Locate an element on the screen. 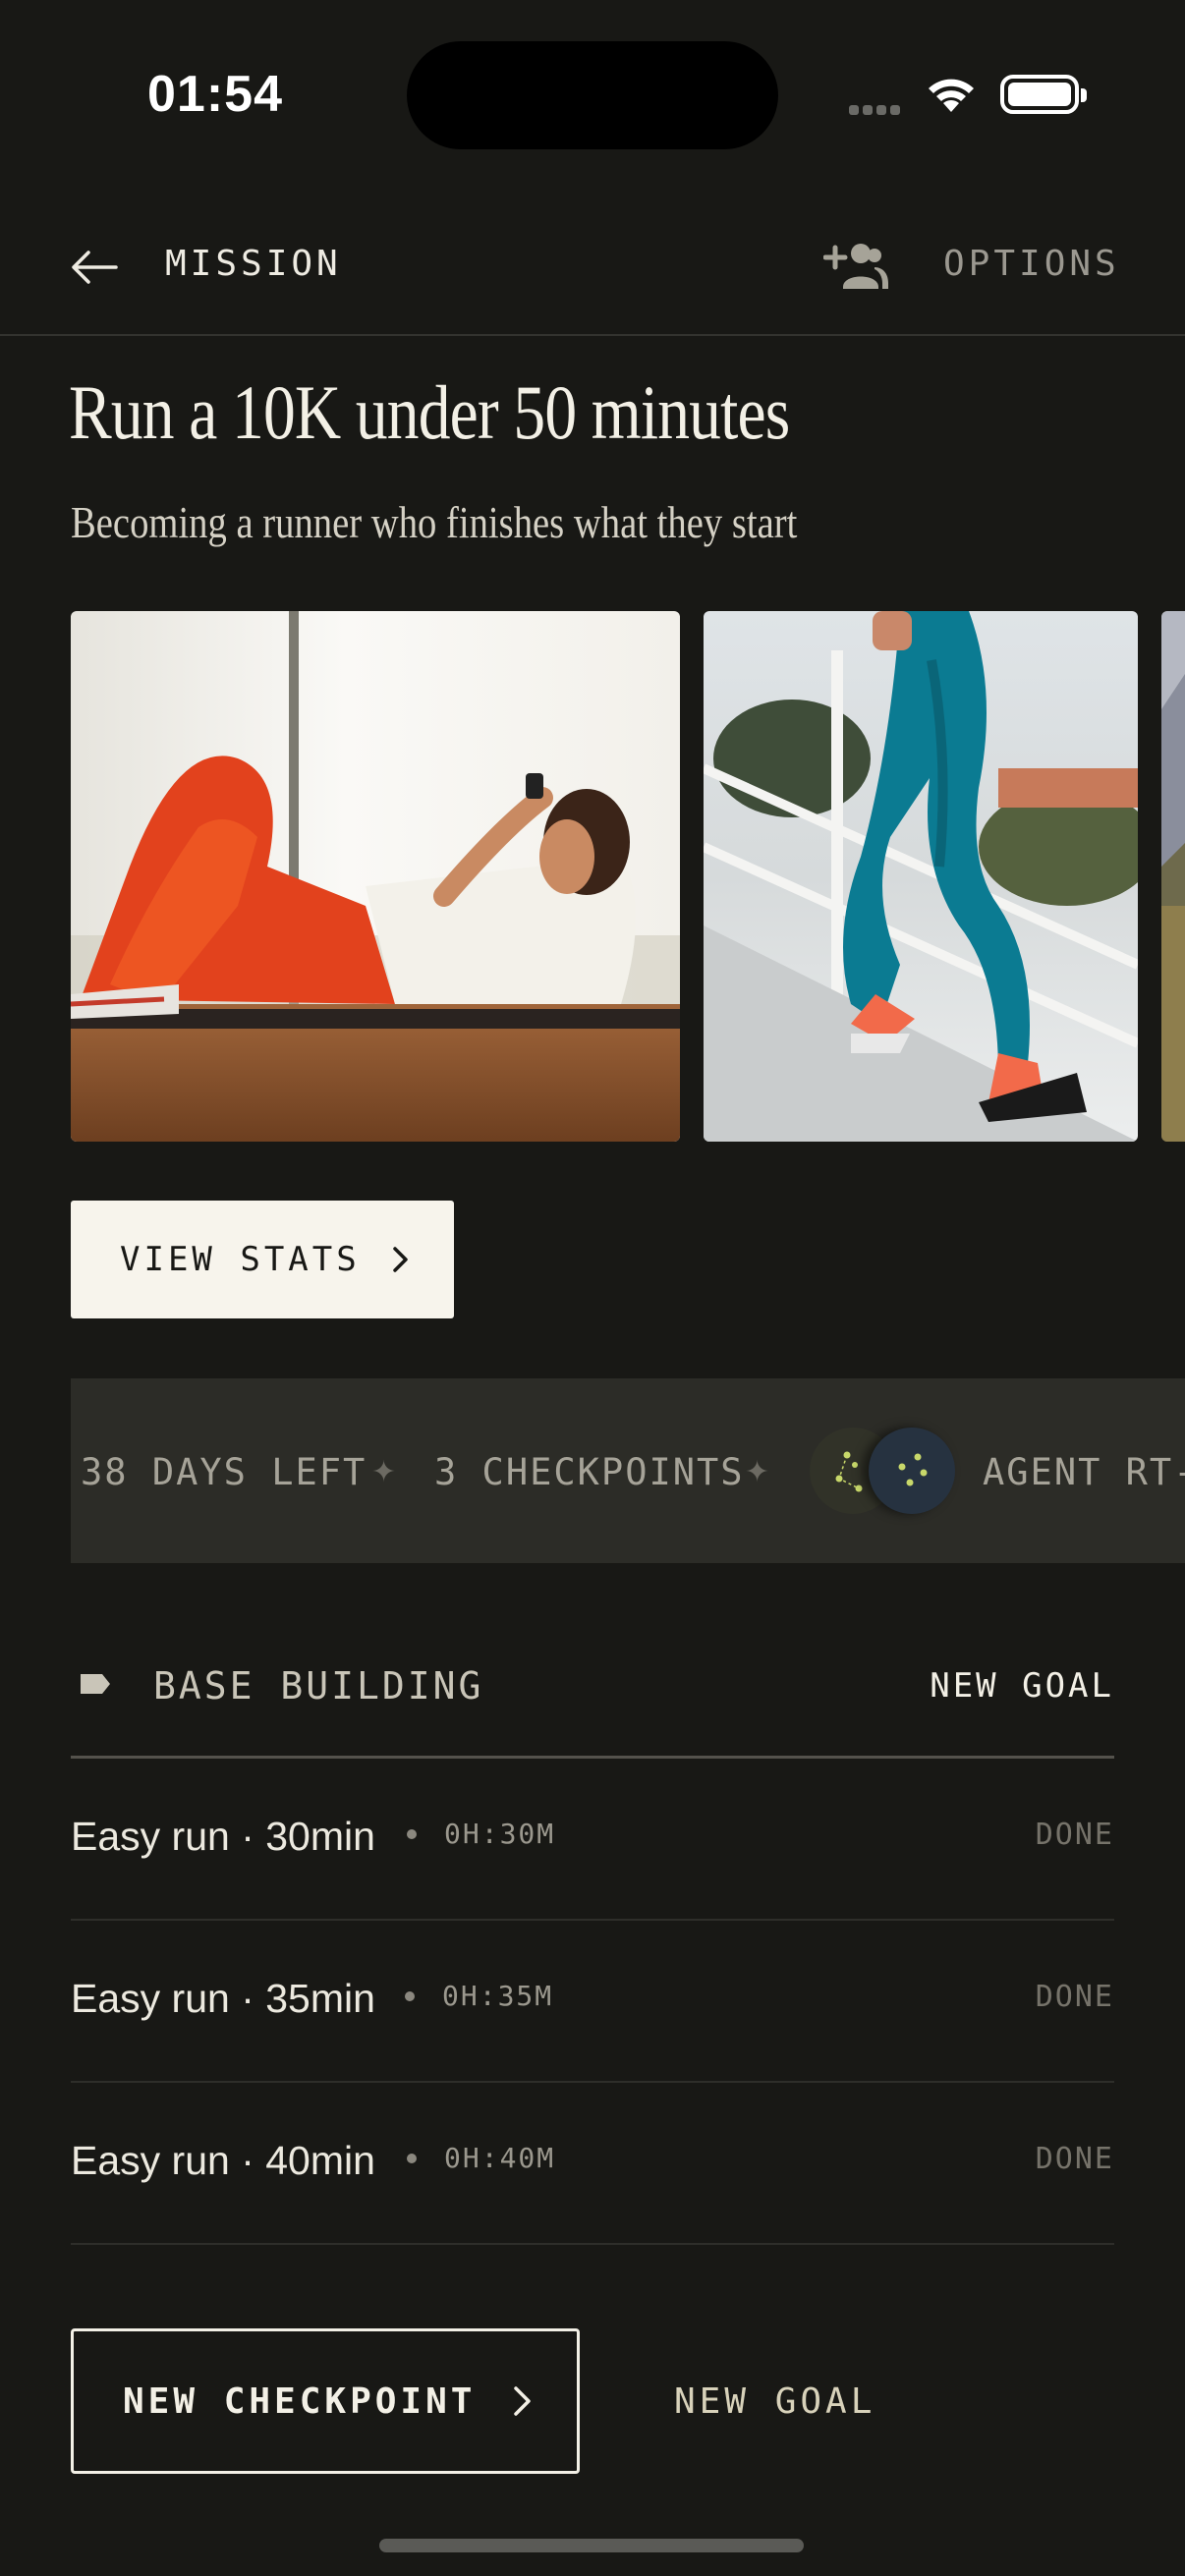 This screenshot has width=1185, height=2576. cellular-signal-icon is located at coordinates (879, 109).